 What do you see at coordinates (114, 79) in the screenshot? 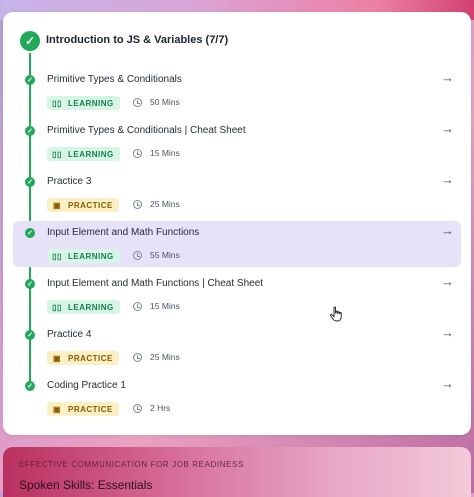
I see `item-title: Primitive Types & Conditionals` at bounding box center [114, 79].